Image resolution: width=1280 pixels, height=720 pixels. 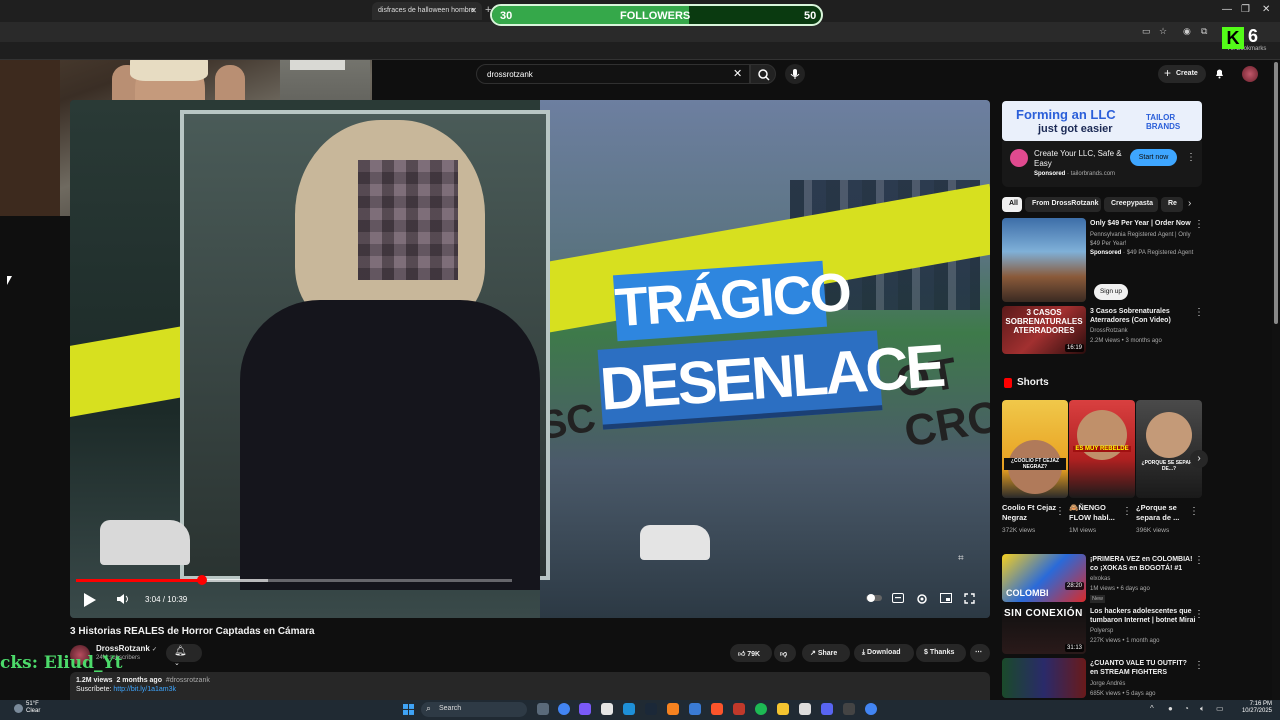 What do you see at coordinates (874, 599) in the screenshot?
I see `autoplay-toggle` at bounding box center [874, 599].